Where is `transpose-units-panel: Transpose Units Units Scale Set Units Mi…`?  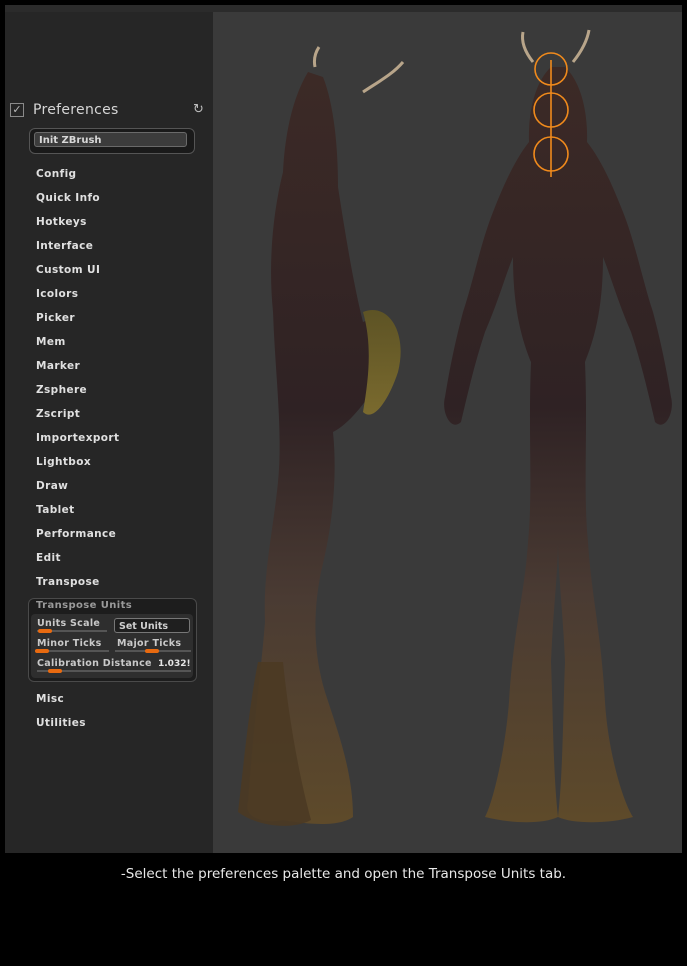
transpose-units-panel: Transpose Units Units Scale Set Units Mi… is located at coordinates (112, 640).